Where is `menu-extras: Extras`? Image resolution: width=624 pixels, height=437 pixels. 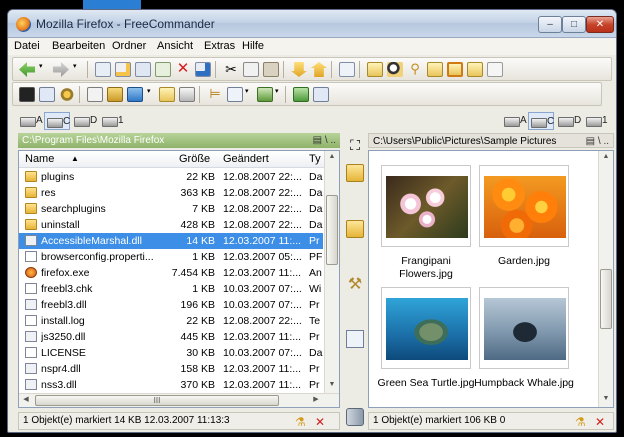
menu-extras: Extras is located at coordinates (219, 46).